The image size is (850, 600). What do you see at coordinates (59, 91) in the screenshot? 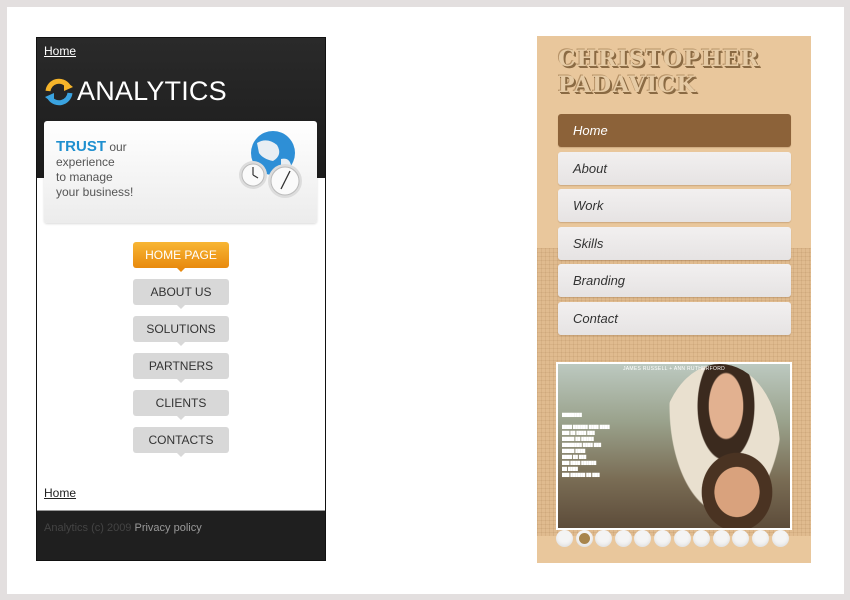
I see `refresh-arrows-icon` at bounding box center [59, 91].